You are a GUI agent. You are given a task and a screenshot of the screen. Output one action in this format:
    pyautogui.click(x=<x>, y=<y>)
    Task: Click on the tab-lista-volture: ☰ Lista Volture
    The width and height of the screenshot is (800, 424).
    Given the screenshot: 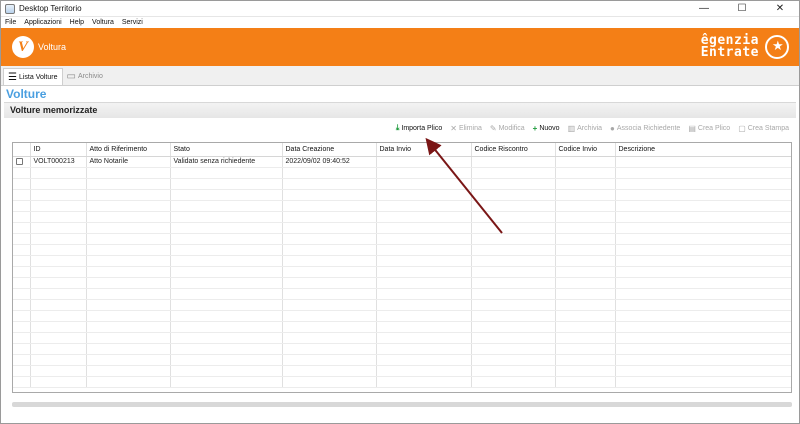 What is the action you would take?
    pyautogui.click(x=33, y=76)
    